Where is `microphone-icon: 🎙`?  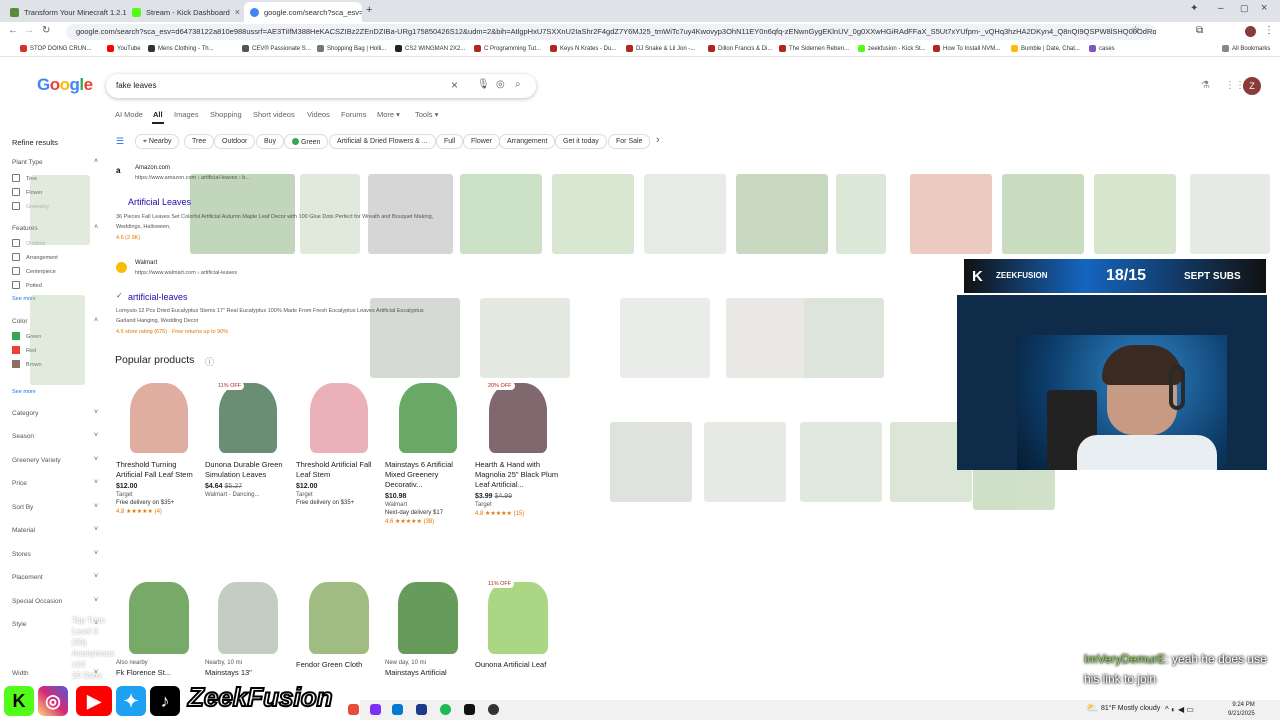
microphone-icon: 🎙 is located at coordinates (483, 84).